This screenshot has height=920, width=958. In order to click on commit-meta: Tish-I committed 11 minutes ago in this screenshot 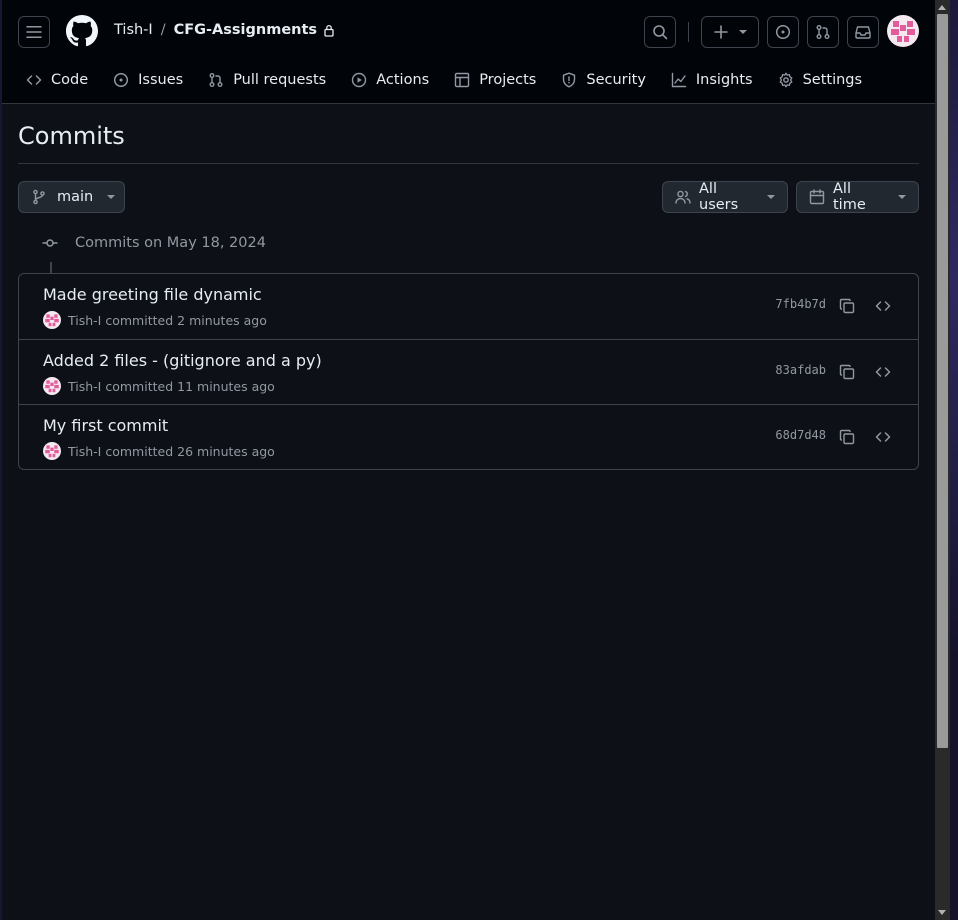, I will do `click(159, 386)`.